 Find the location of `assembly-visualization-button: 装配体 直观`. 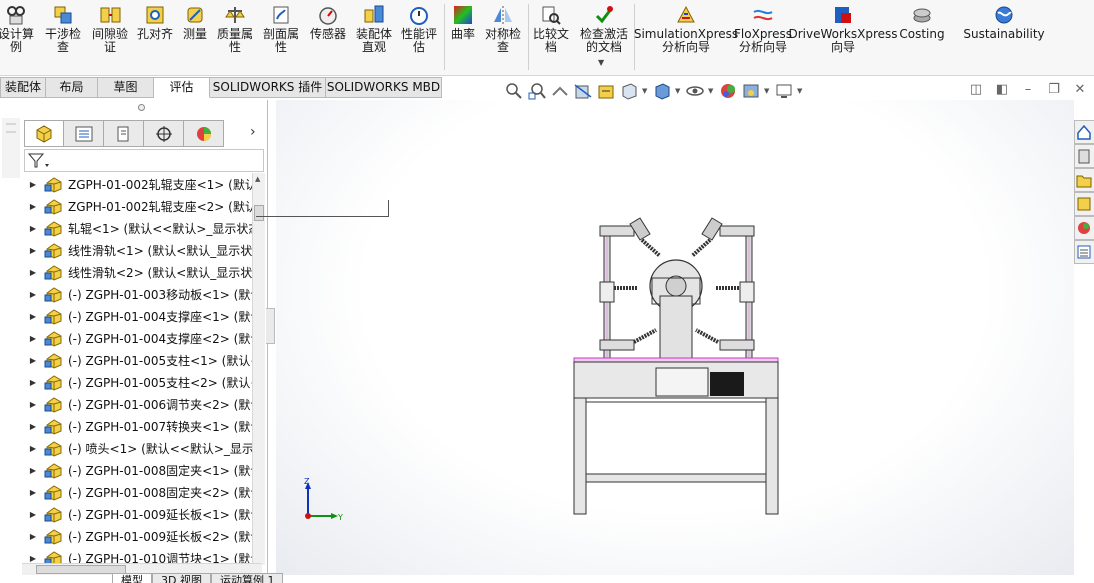

assembly-visualization-button: 装配体 直观 is located at coordinates (374, 29).